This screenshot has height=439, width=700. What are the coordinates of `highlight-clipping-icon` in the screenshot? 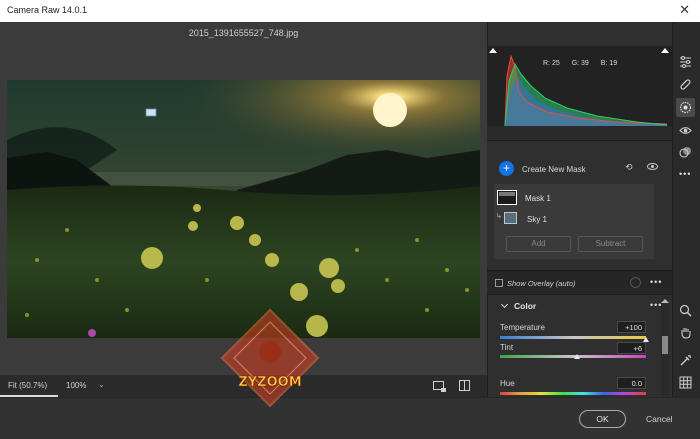 It's located at (665, 50).